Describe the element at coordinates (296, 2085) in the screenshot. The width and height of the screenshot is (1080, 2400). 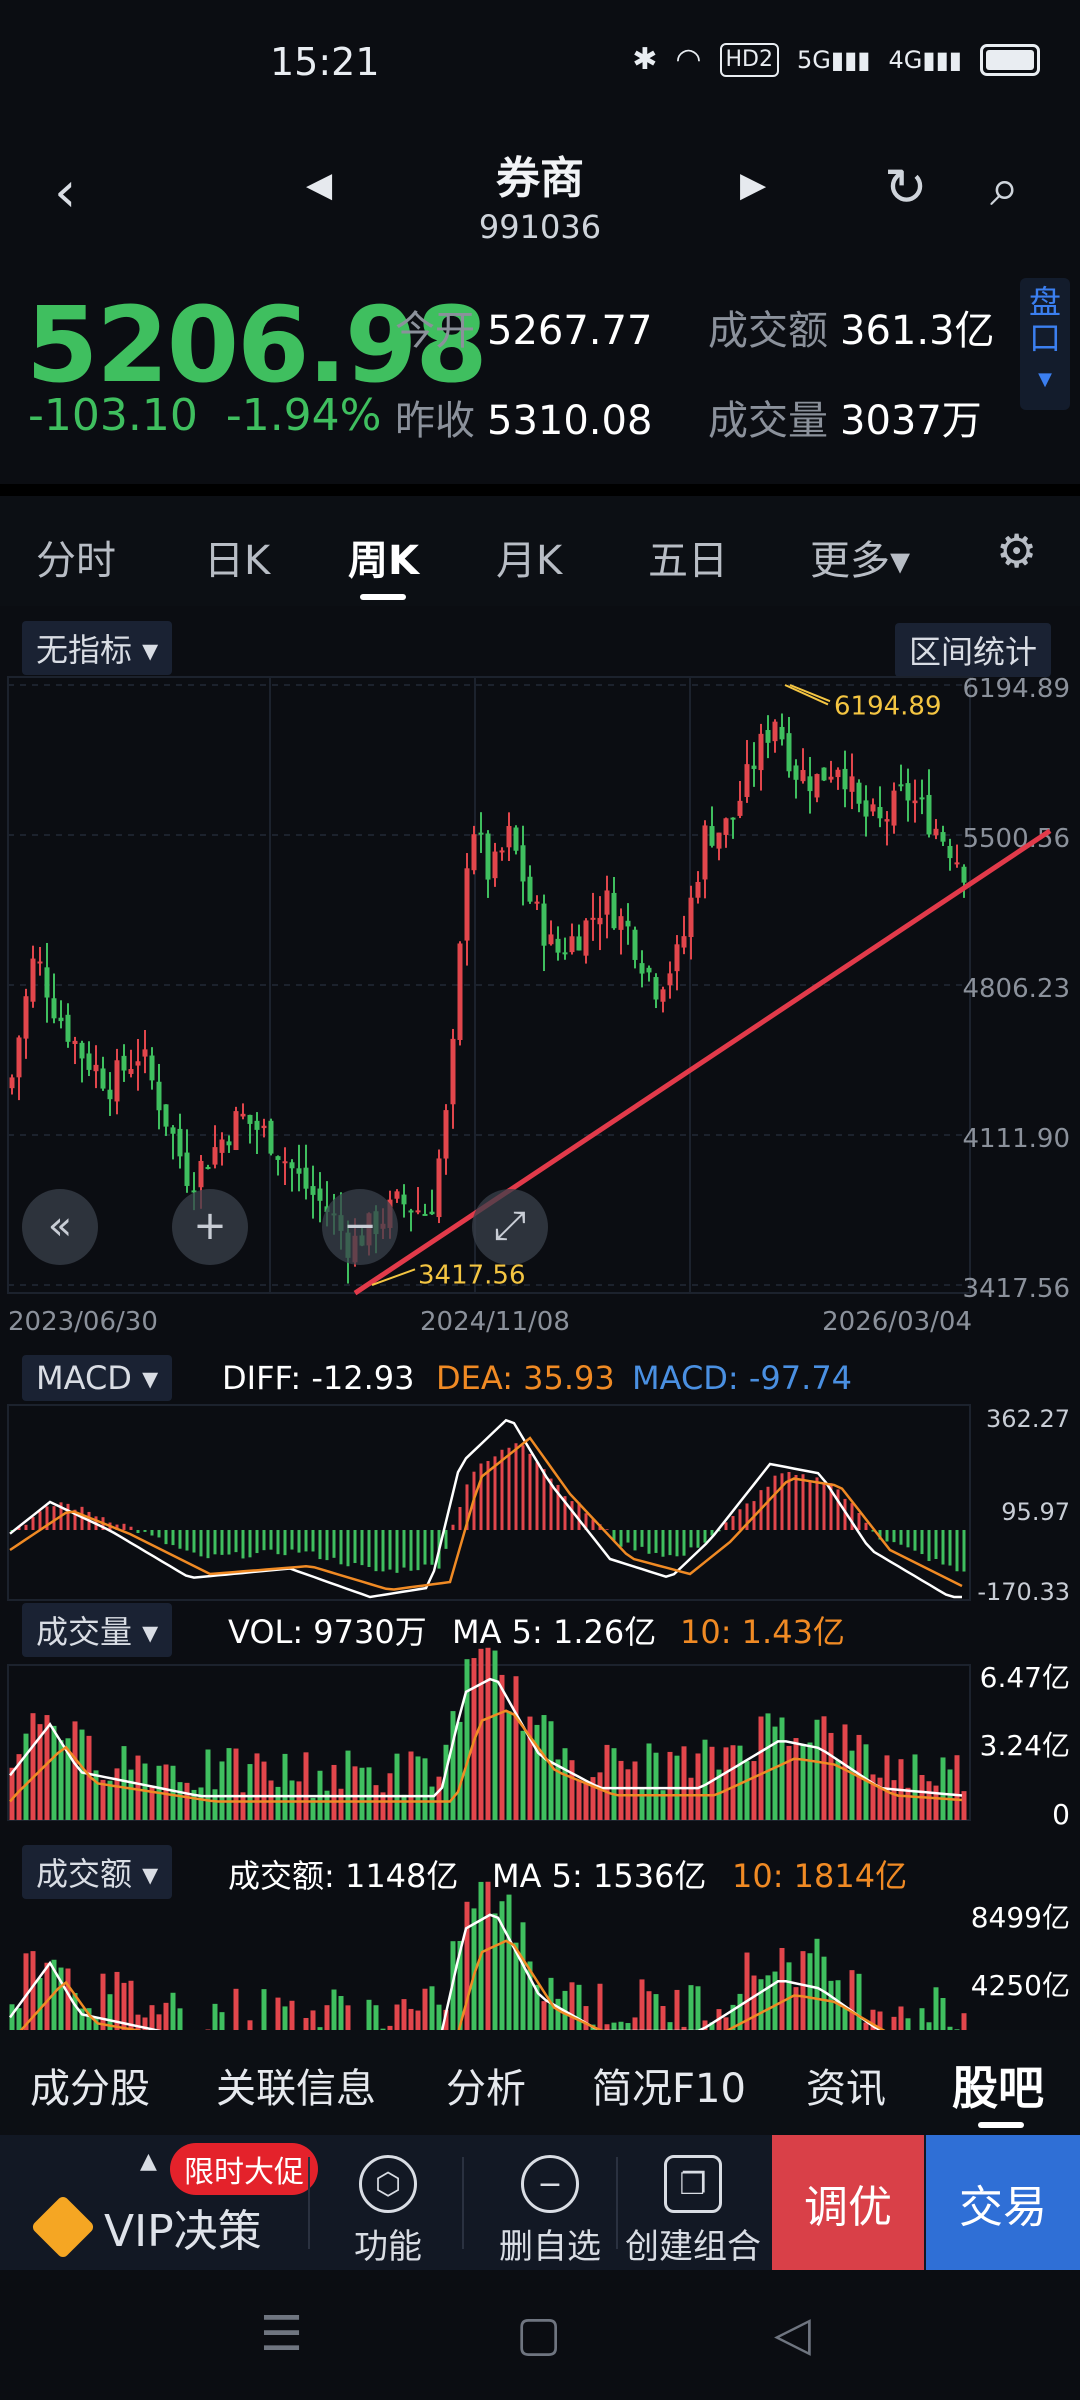
I see `tab-related: 关联信息` at that location.